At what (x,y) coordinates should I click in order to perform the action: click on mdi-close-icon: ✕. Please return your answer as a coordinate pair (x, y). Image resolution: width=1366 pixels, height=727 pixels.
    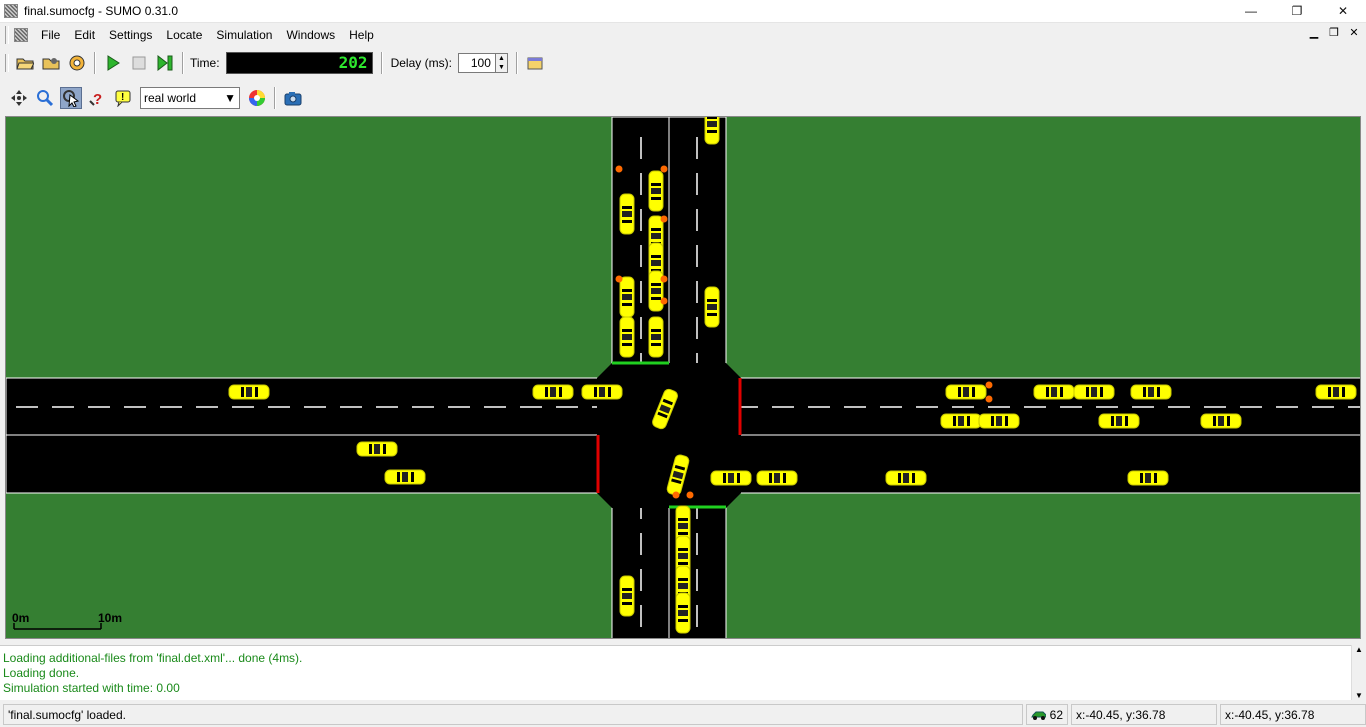
    Looking at the image, I should click on (1354, 33).